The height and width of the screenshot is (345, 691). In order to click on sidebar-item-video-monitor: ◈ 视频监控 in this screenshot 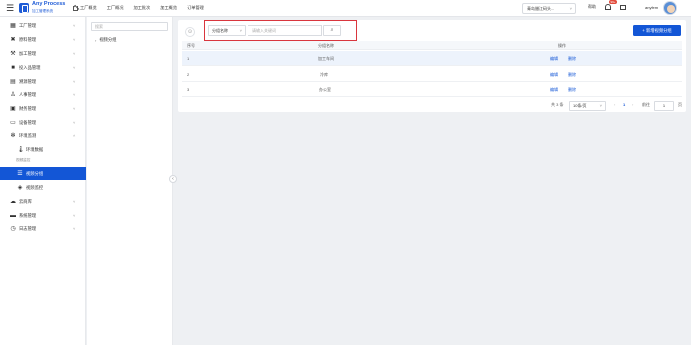, I will do `click(43, 187)`.